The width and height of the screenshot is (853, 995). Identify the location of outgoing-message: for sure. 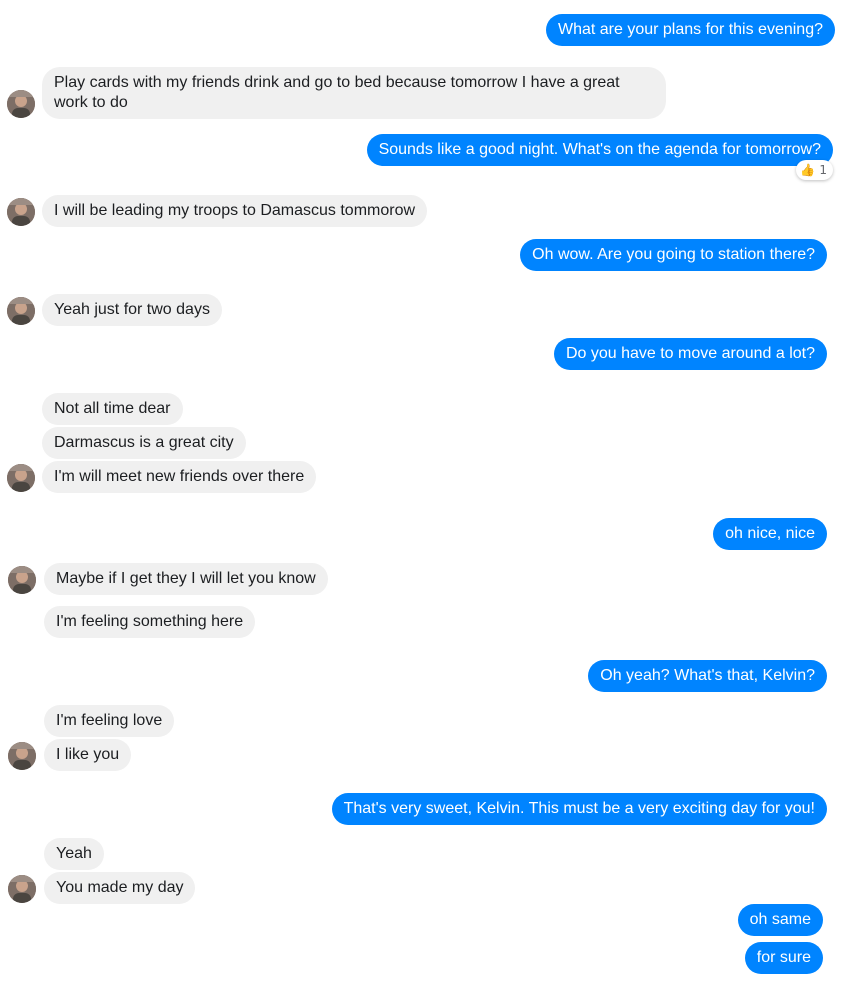
(783, 958).